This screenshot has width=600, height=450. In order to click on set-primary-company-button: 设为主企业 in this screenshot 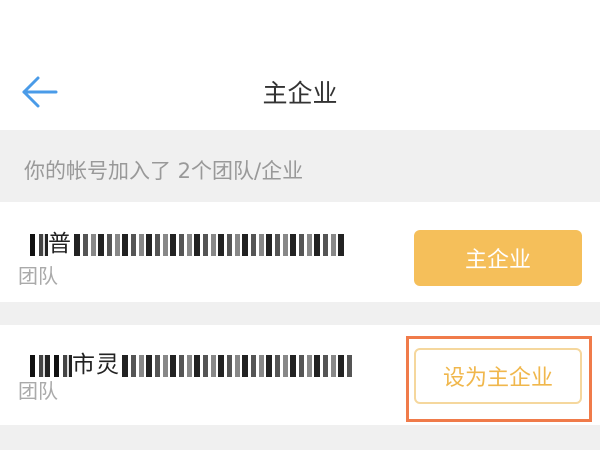, I will do `click(498, 376)`.